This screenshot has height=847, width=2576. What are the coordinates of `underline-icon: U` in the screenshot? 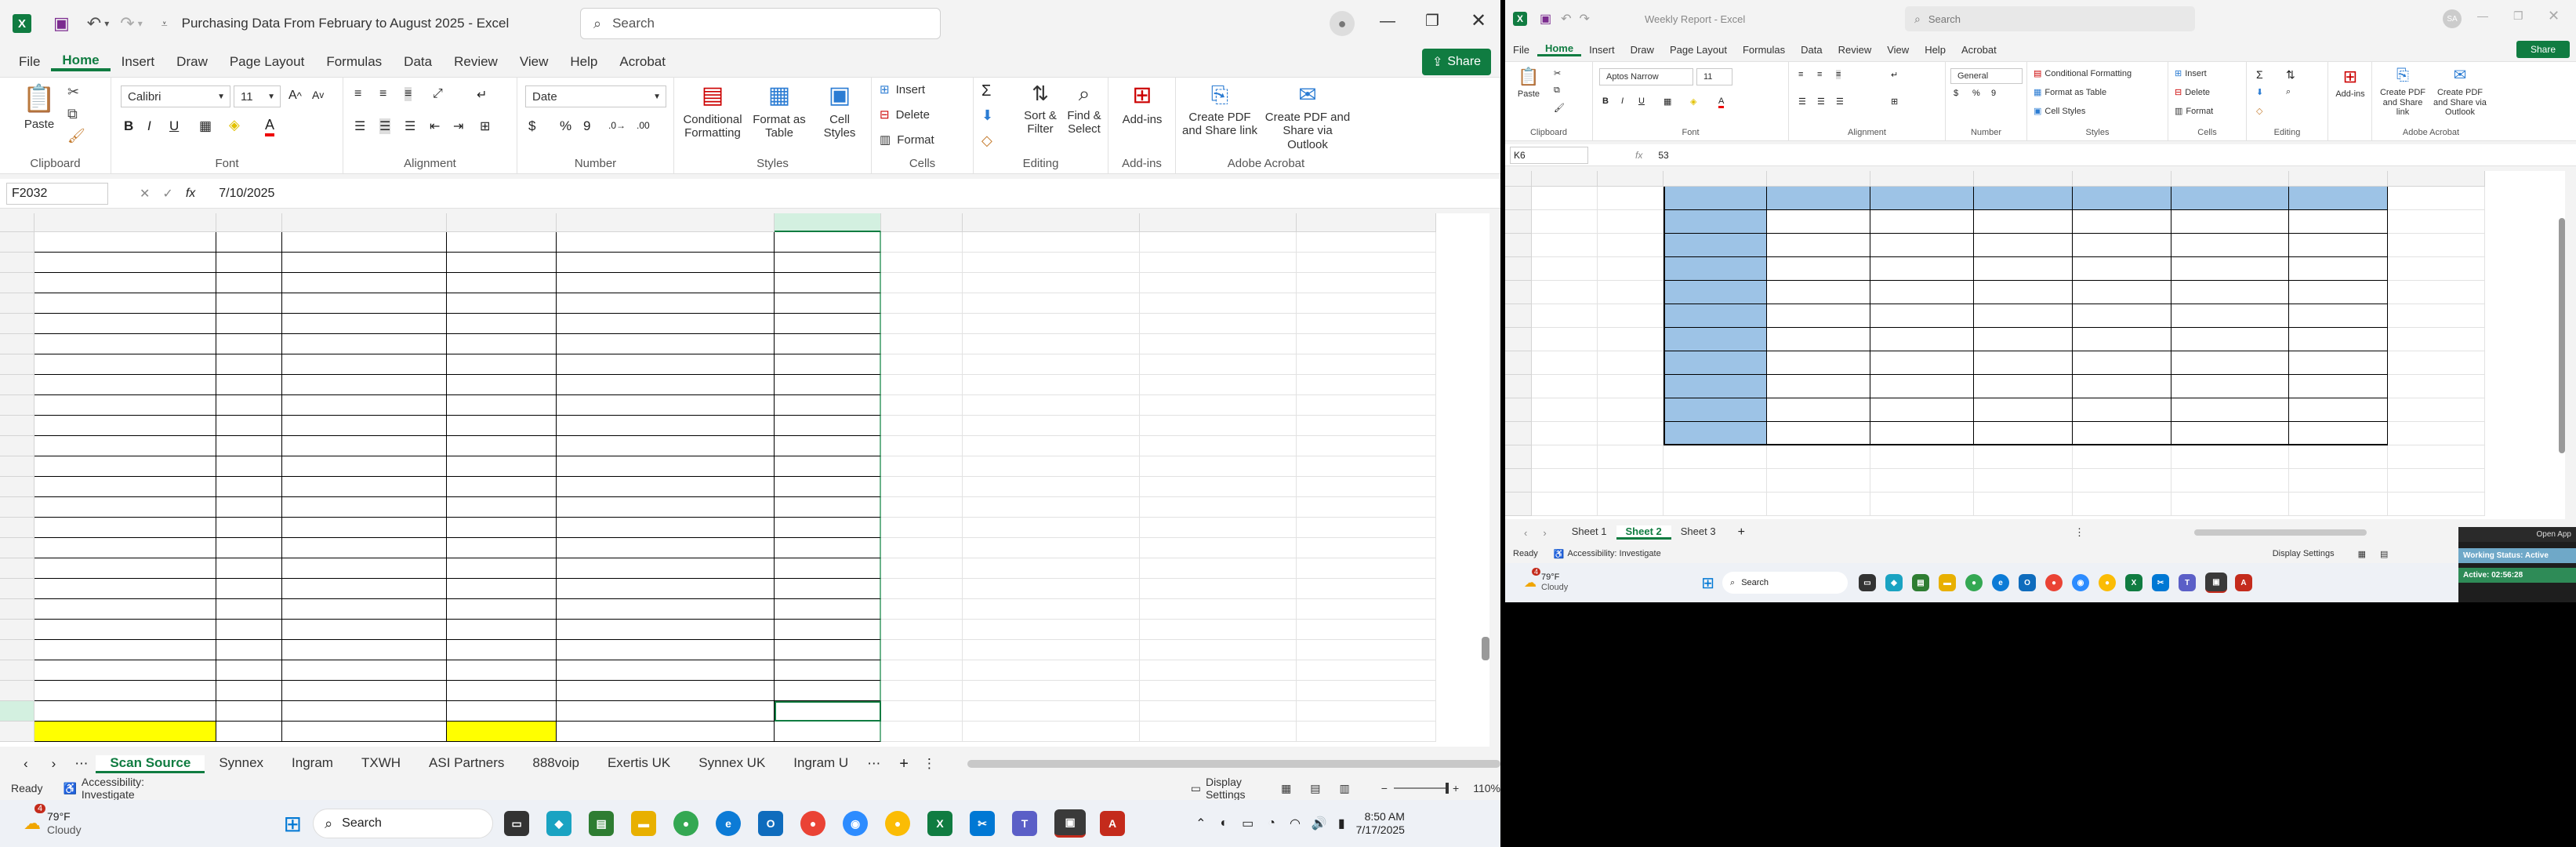 It's located at (1642, 101).